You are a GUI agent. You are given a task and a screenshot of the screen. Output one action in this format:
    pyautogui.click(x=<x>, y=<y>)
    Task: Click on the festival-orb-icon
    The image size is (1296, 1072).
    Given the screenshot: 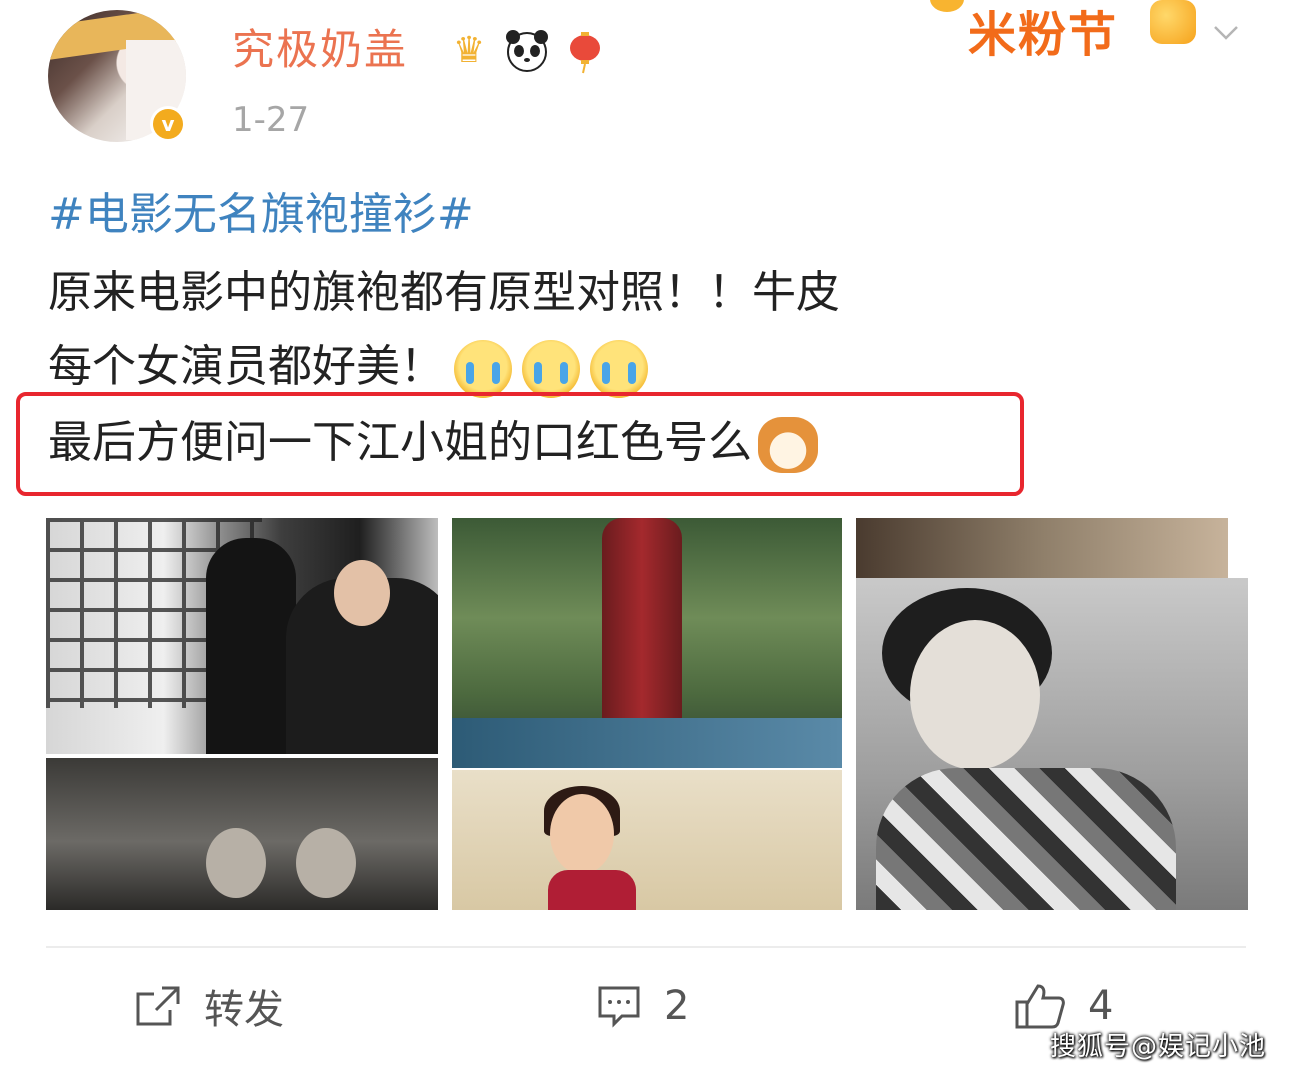 What is the action you would take?
    pyautogui.click(x=1173, y=22)
    